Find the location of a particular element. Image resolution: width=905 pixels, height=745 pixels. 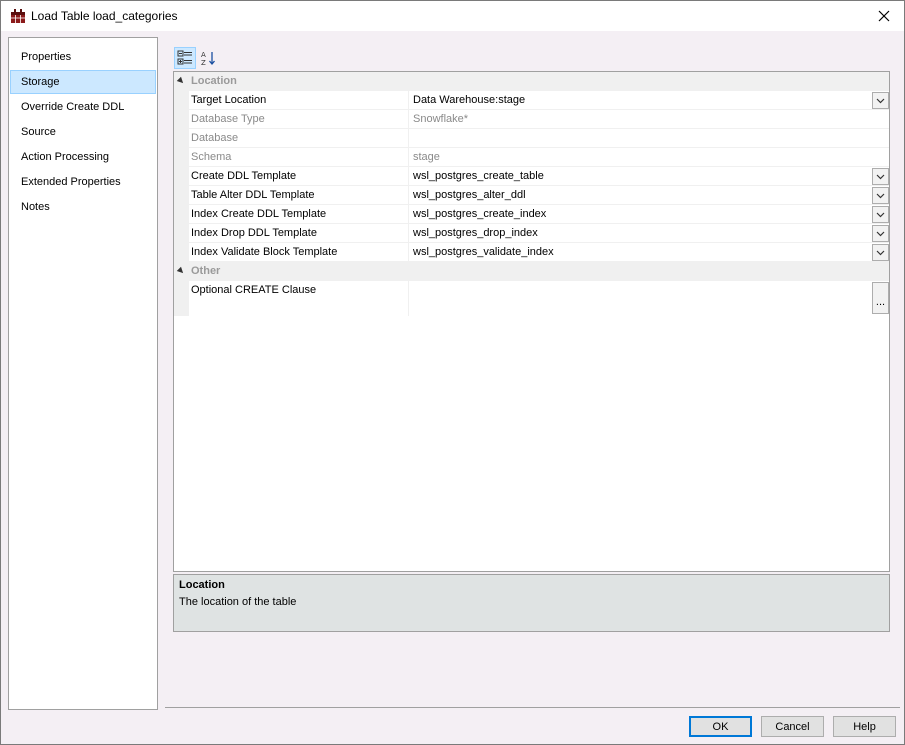

title-bar: Load Table load_categories is located at coordinates (452, 16).